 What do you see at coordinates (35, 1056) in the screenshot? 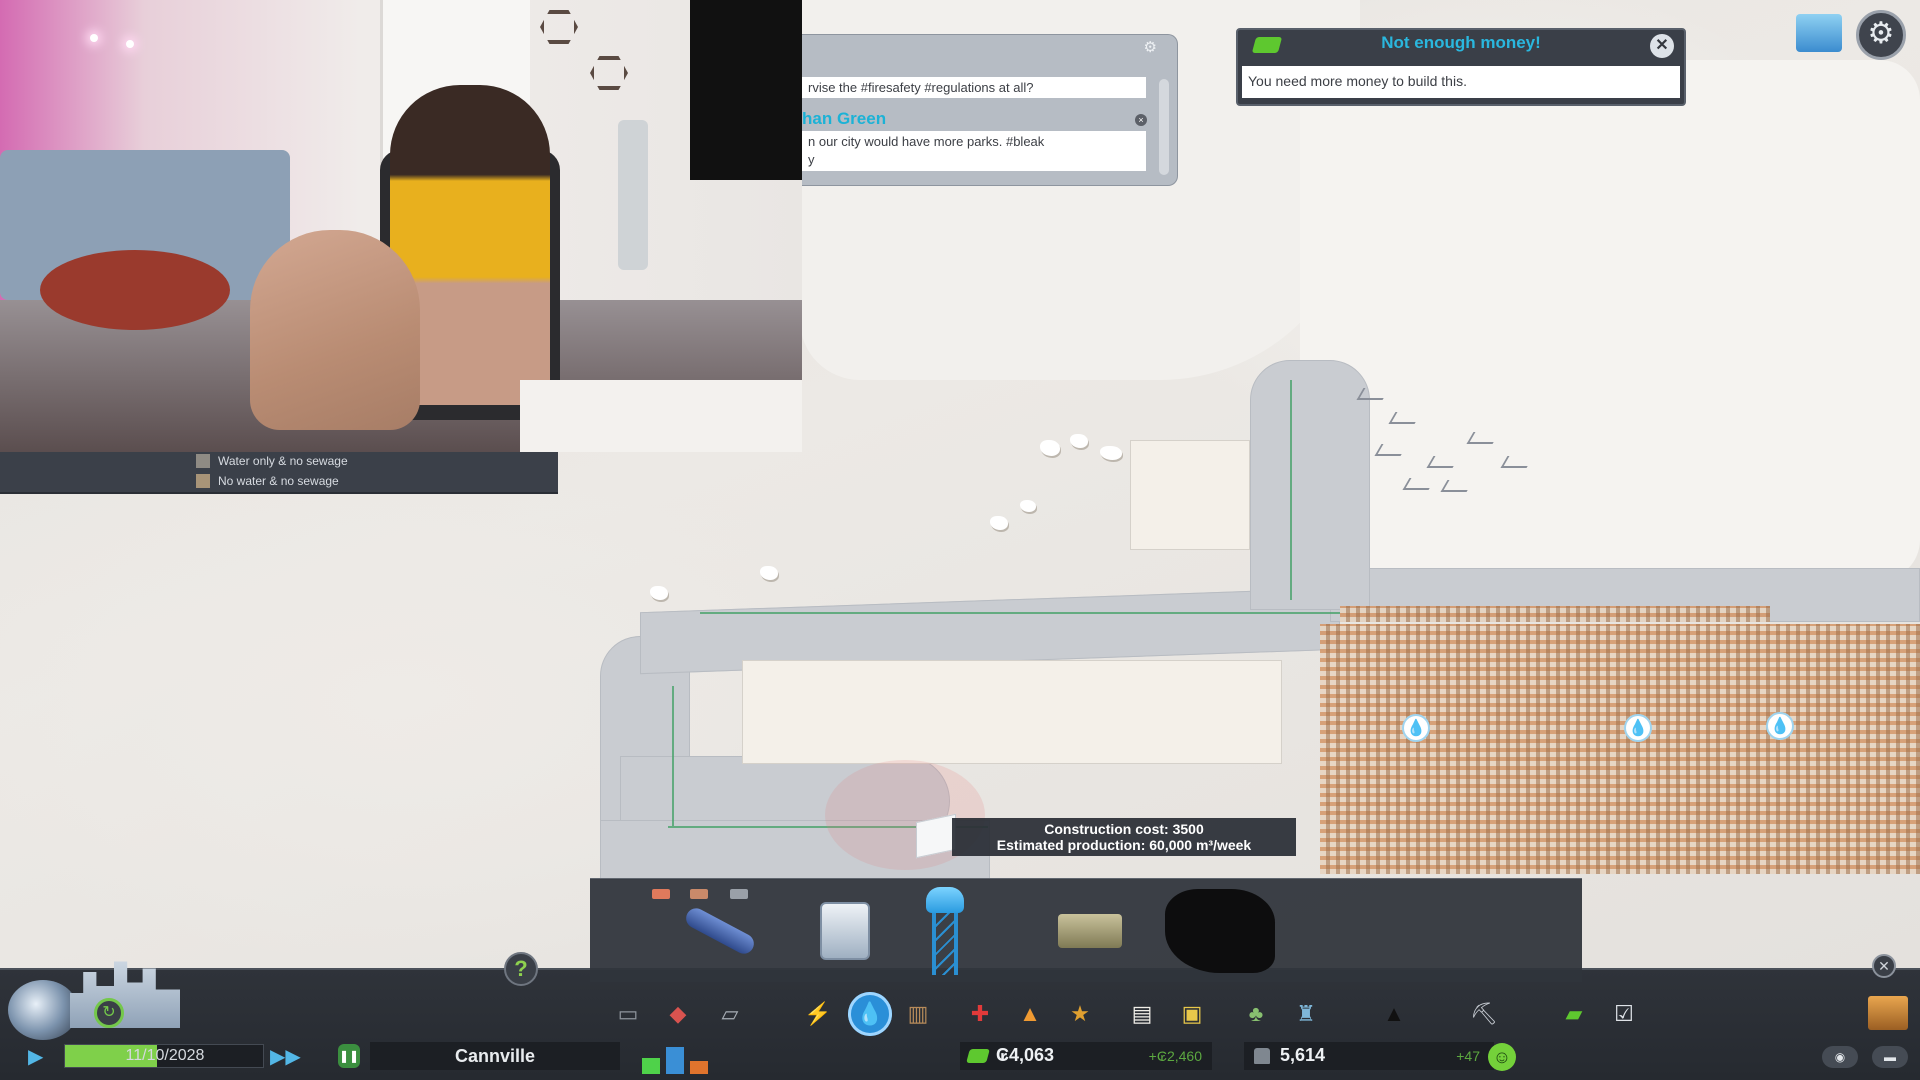
I see `play-button: ▶` at bounding box center [35, 1056].